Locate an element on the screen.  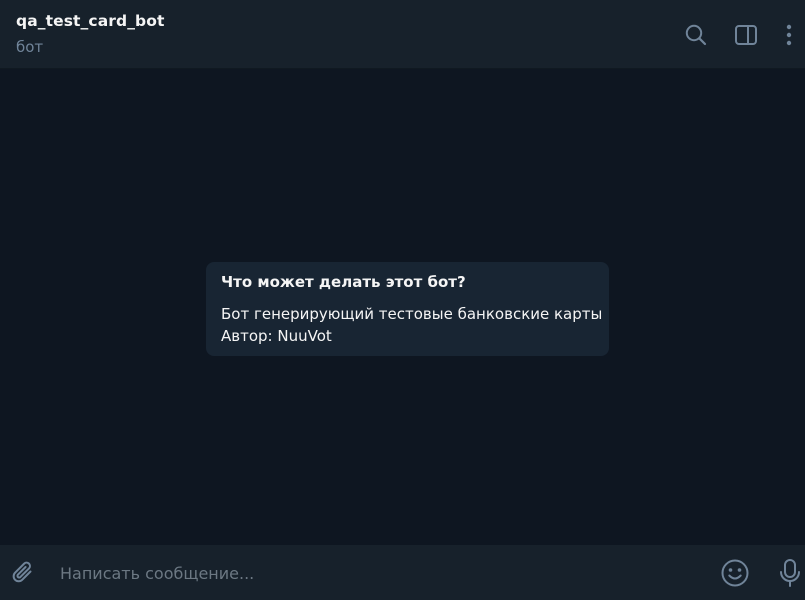
emoji-icon is located at coordinates (735, 573).